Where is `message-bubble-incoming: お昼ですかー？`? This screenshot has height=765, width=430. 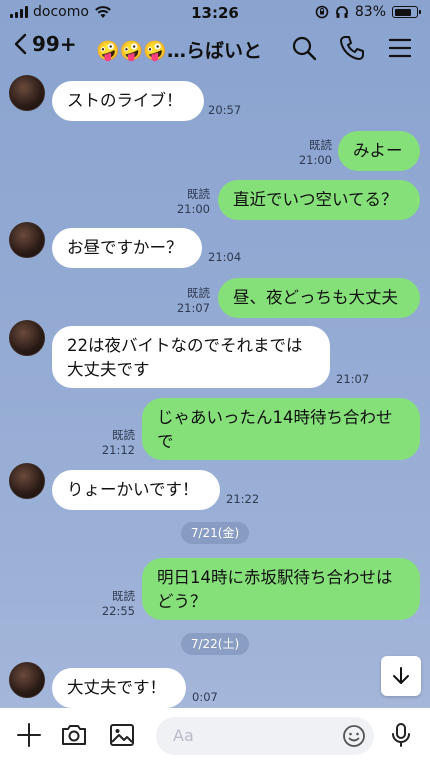 message-bubble-incoming: お昼ですかー？ is located at coordinates (127, 248).